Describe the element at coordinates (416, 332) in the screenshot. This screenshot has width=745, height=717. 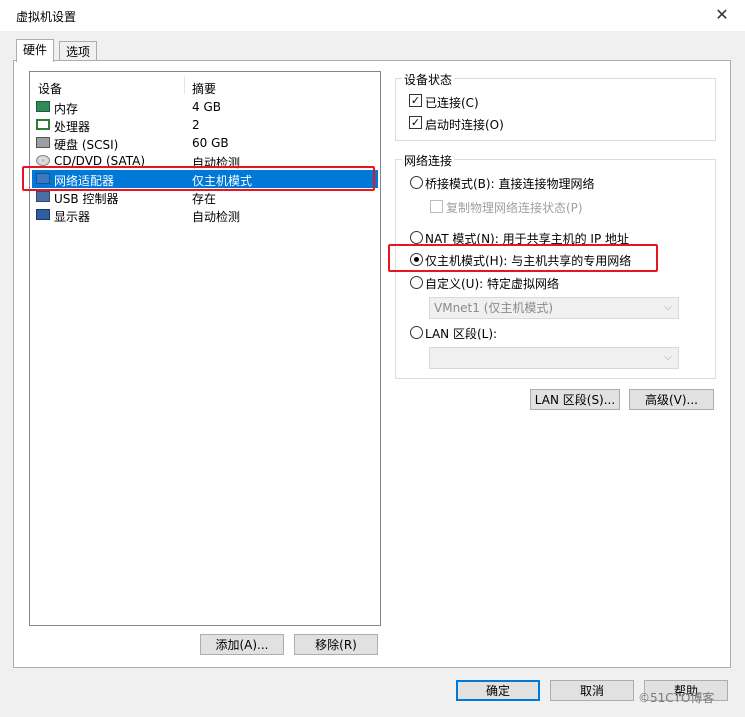
I see `lan-segment-radio` at that location.